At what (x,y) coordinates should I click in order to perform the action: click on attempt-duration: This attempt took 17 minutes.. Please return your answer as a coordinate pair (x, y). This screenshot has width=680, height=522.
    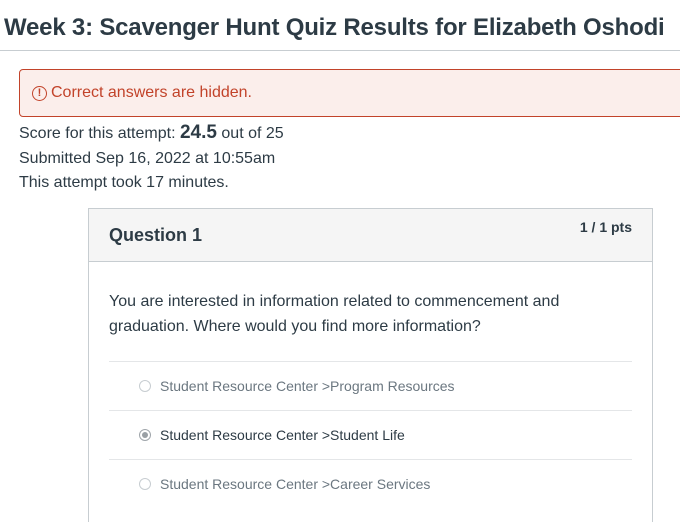
    Looking at the image, I should click on (124, 182).